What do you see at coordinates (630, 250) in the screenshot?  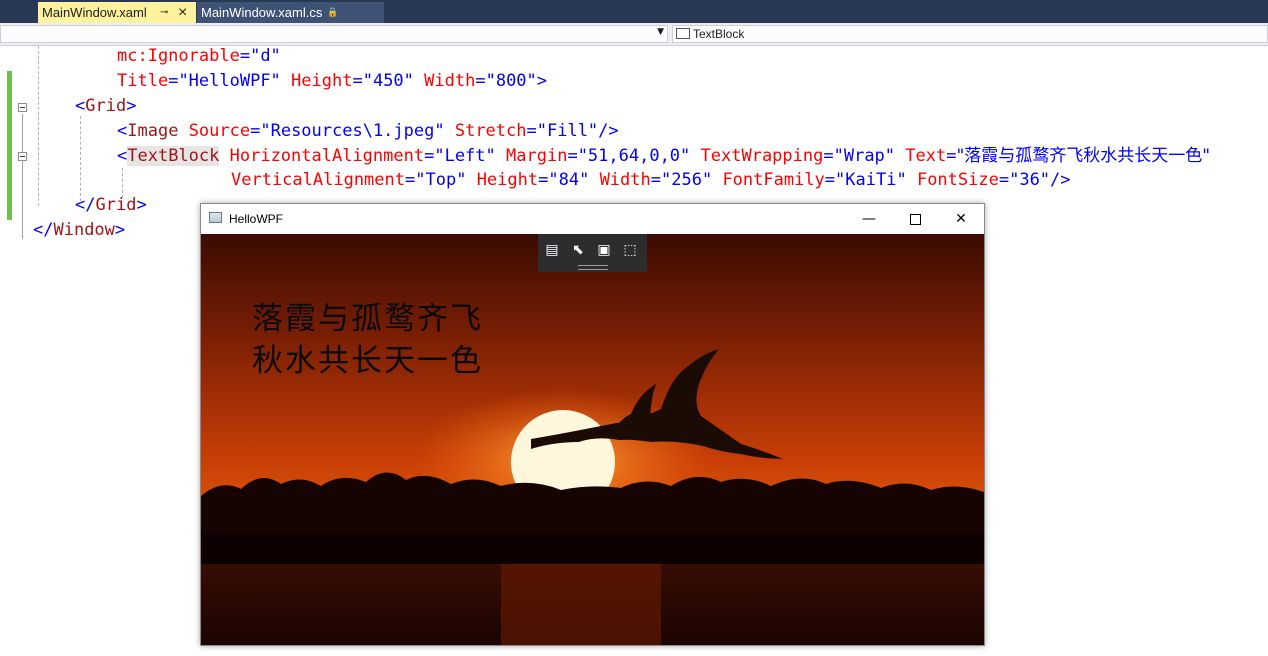 I see `track-focus-icon: ⬚` at bounding box center [630, 250].